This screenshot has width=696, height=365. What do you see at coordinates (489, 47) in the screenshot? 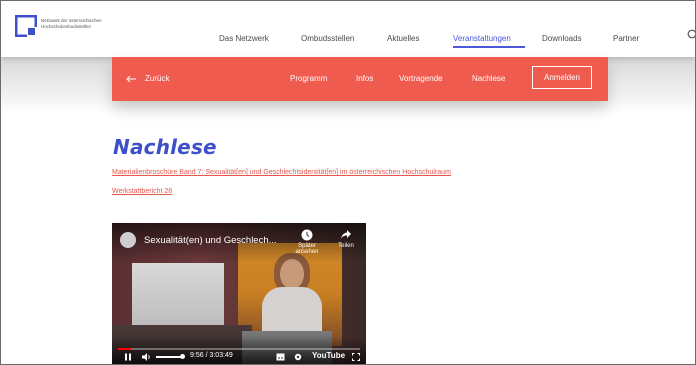
I see `nav-active-underline` at bounding box center [489, 47].